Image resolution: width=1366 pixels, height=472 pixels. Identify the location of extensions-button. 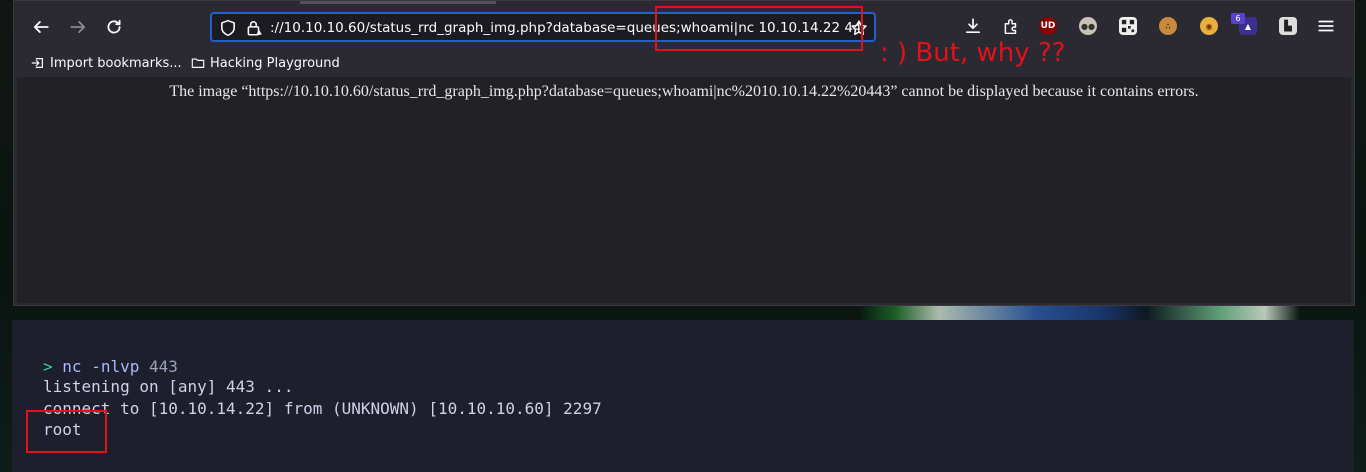
(1011, 26).